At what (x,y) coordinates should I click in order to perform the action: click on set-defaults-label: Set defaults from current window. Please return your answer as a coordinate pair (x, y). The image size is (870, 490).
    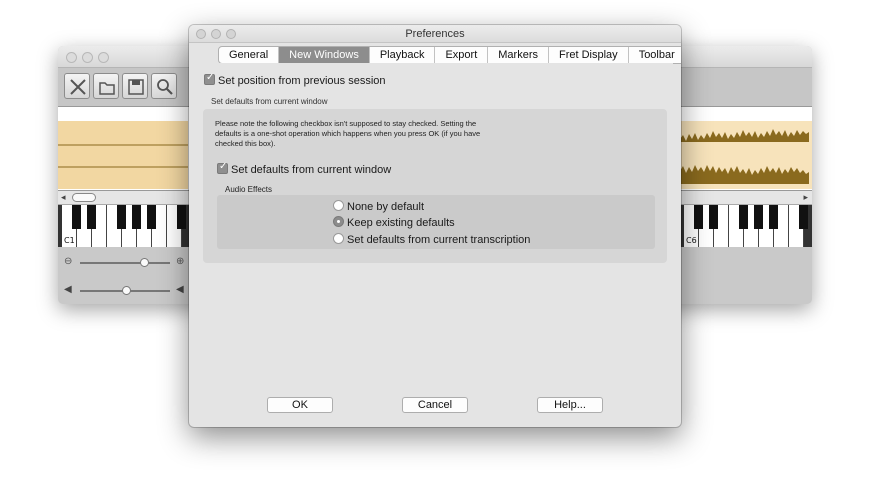
    Looking at the image, I should click on (311, 170).